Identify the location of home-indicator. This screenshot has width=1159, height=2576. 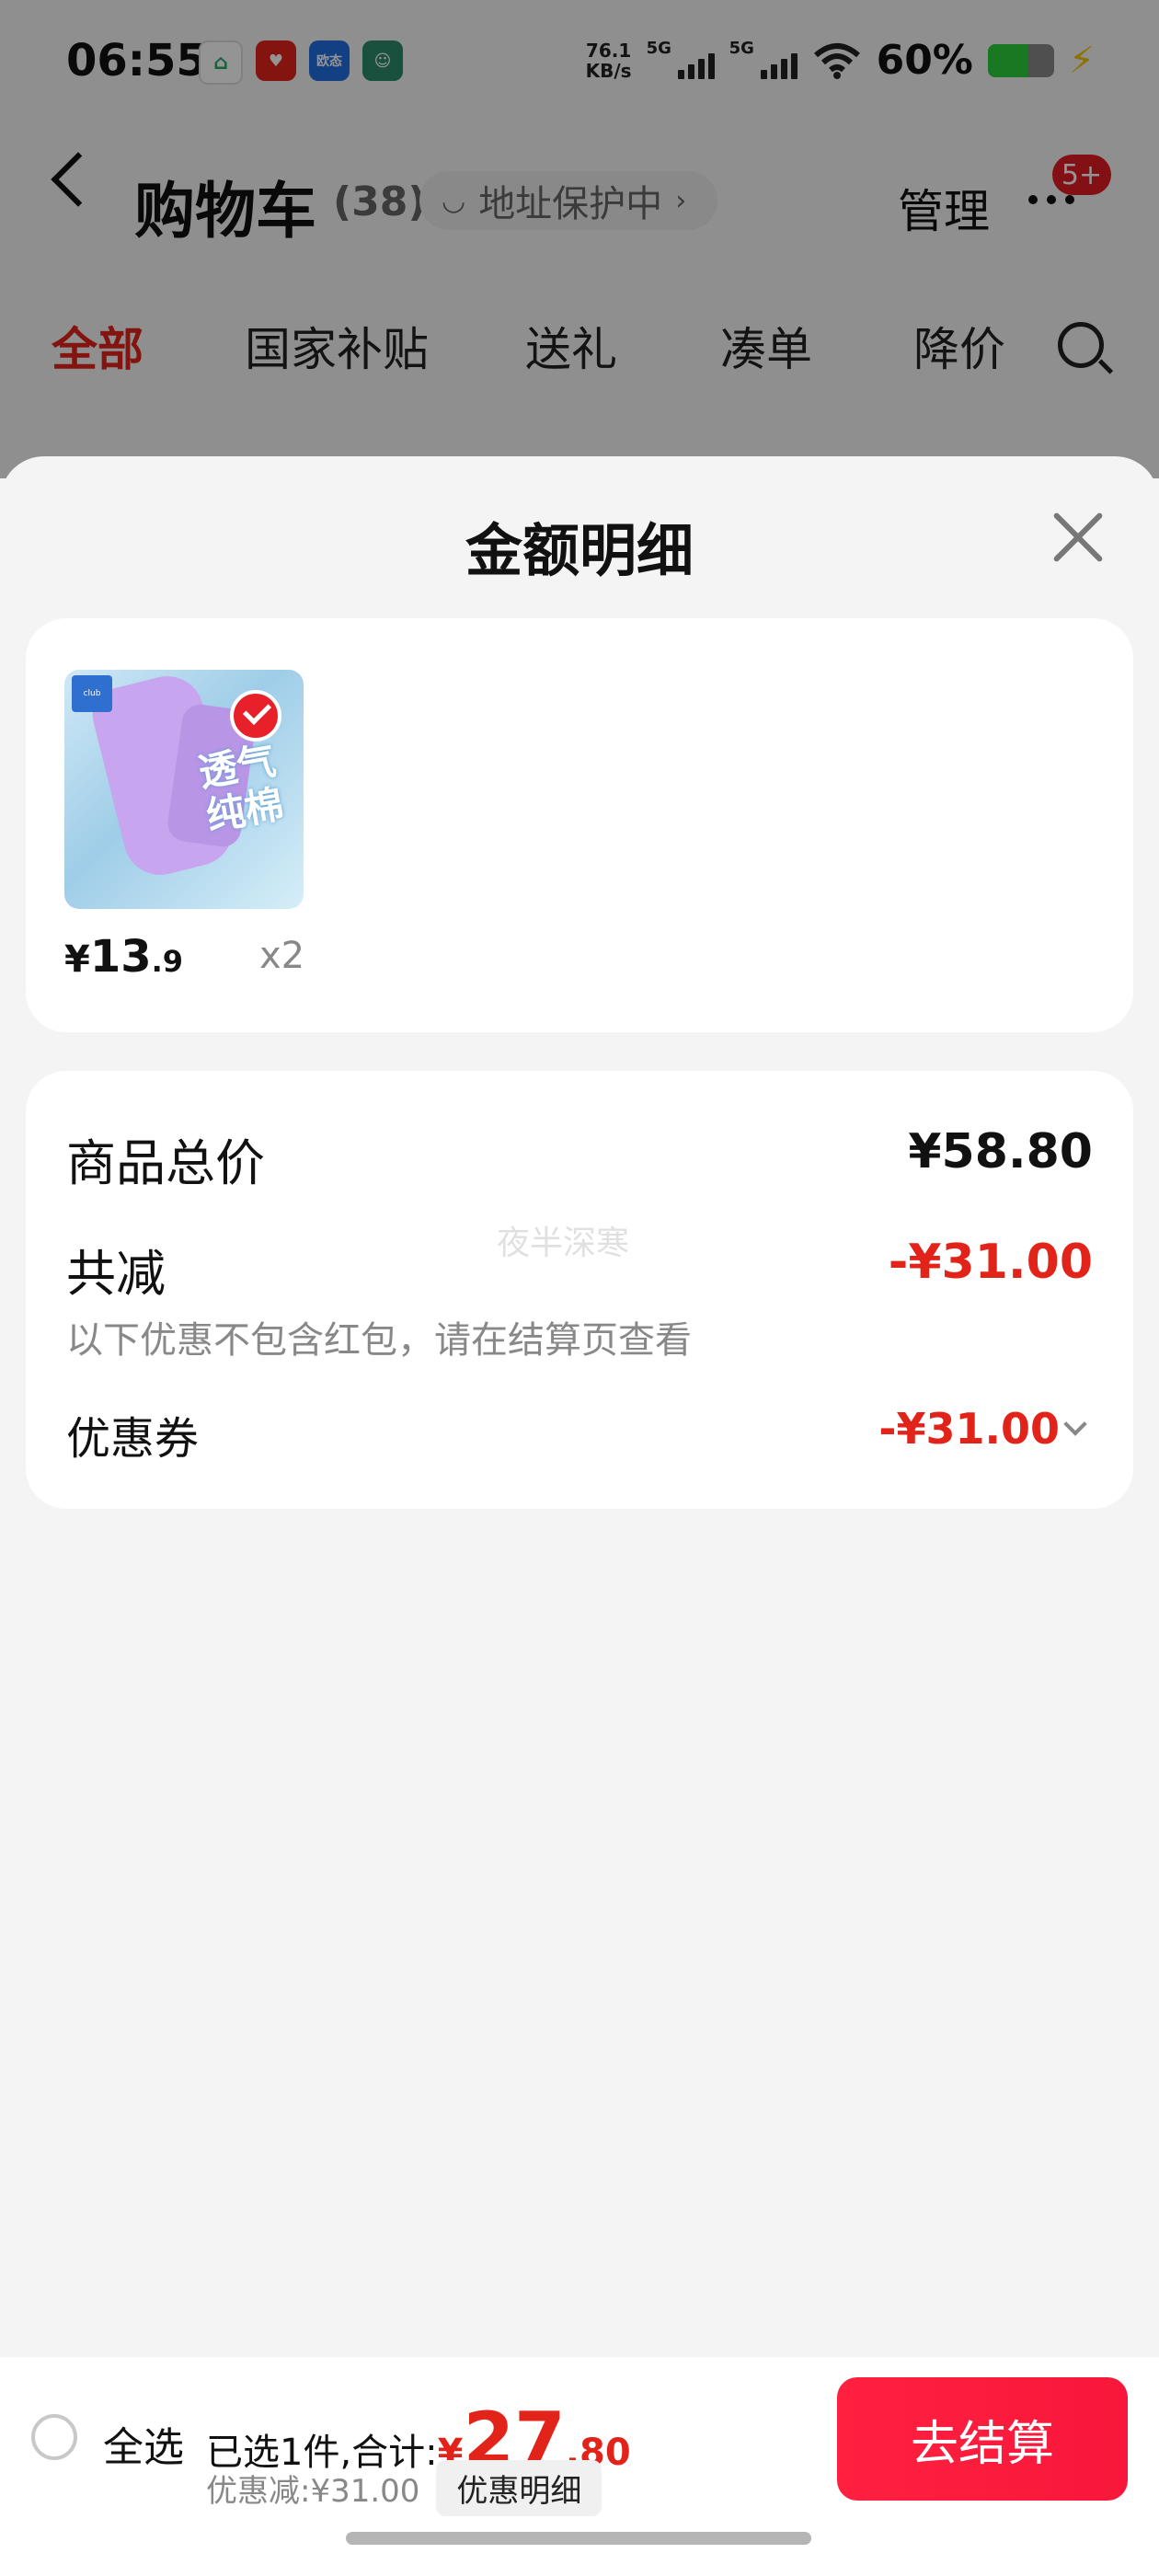
(578, 2538).